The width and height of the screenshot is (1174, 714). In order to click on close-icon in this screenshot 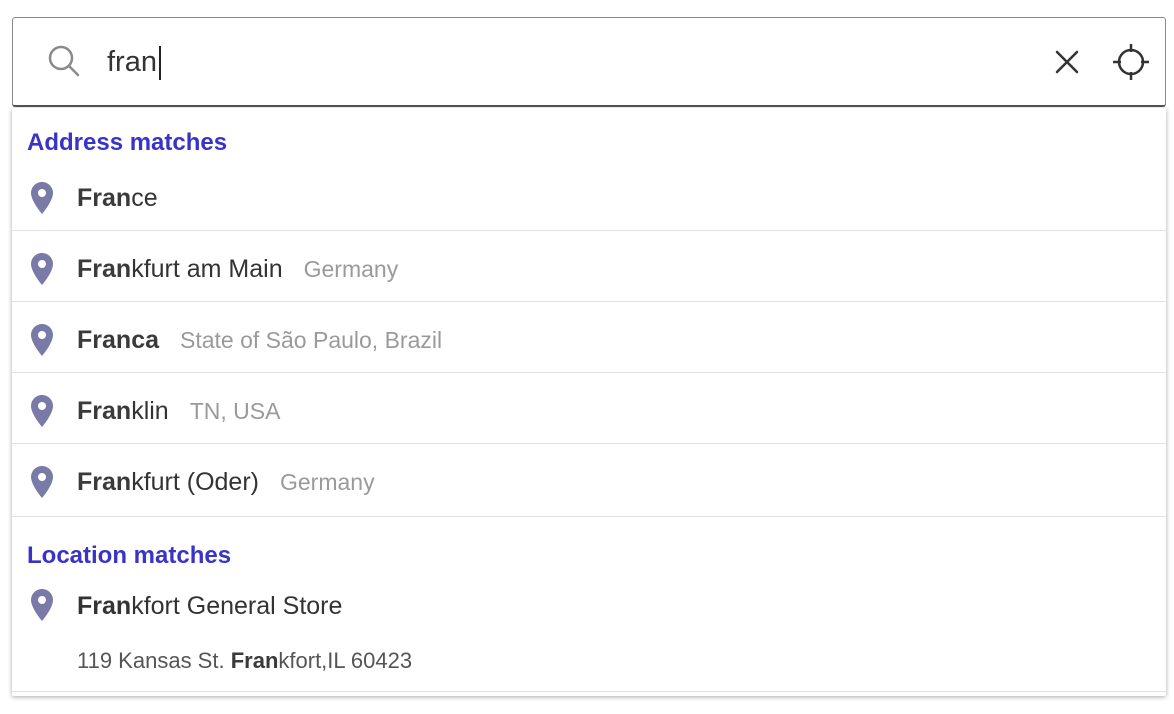, I will do `click(1067, 62)`.